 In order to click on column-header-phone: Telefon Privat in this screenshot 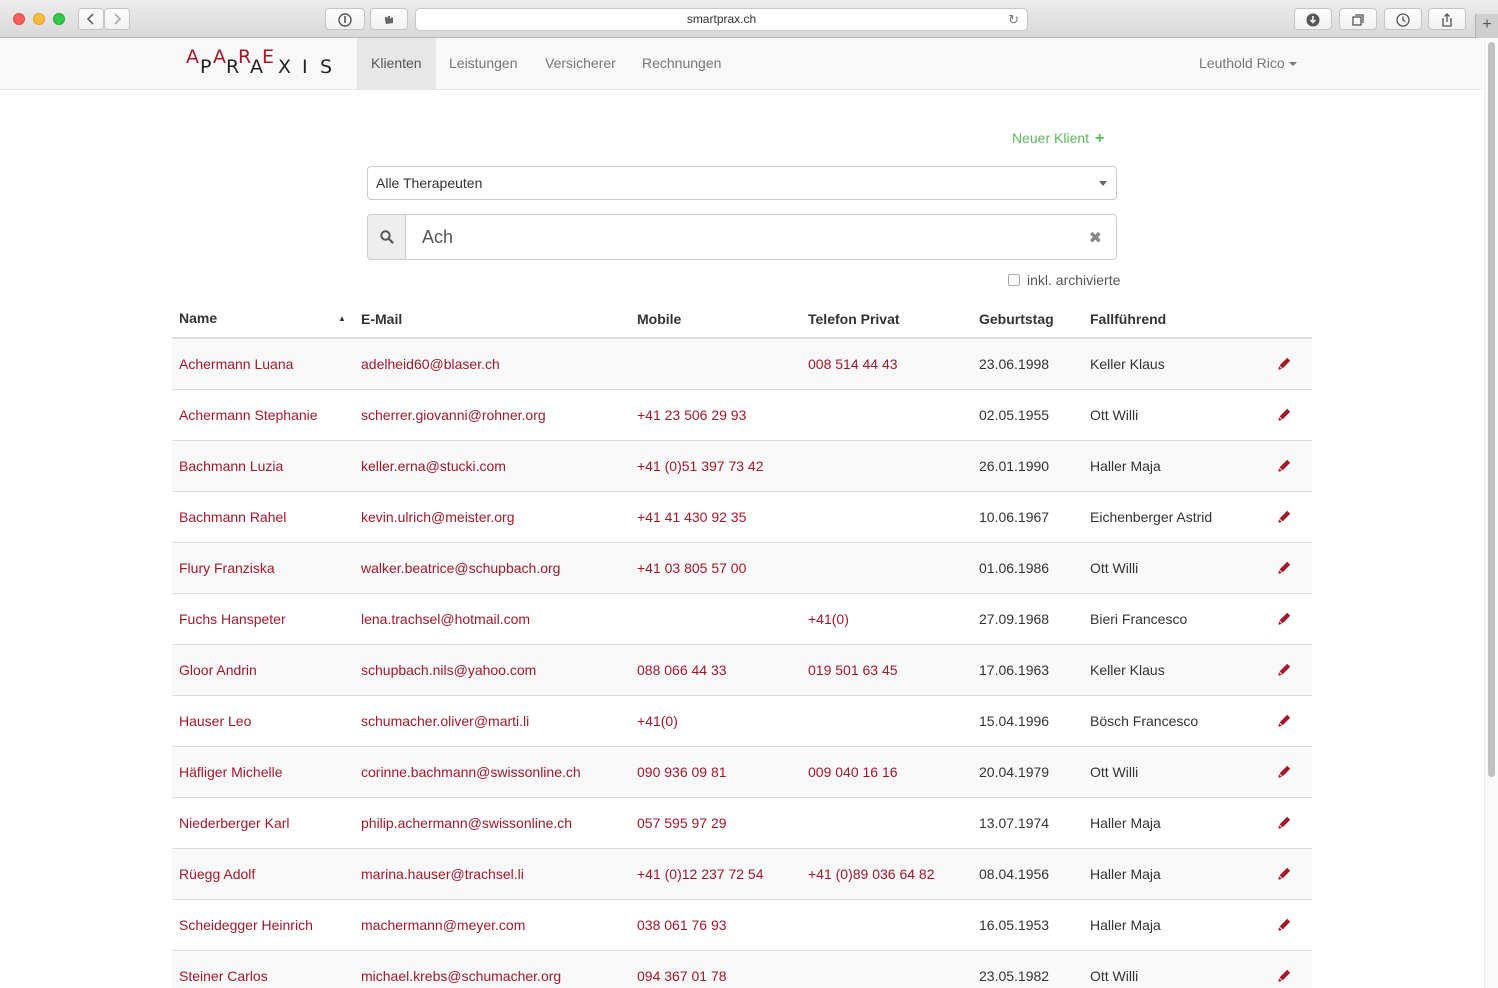, I will do `click(854, 319)`.